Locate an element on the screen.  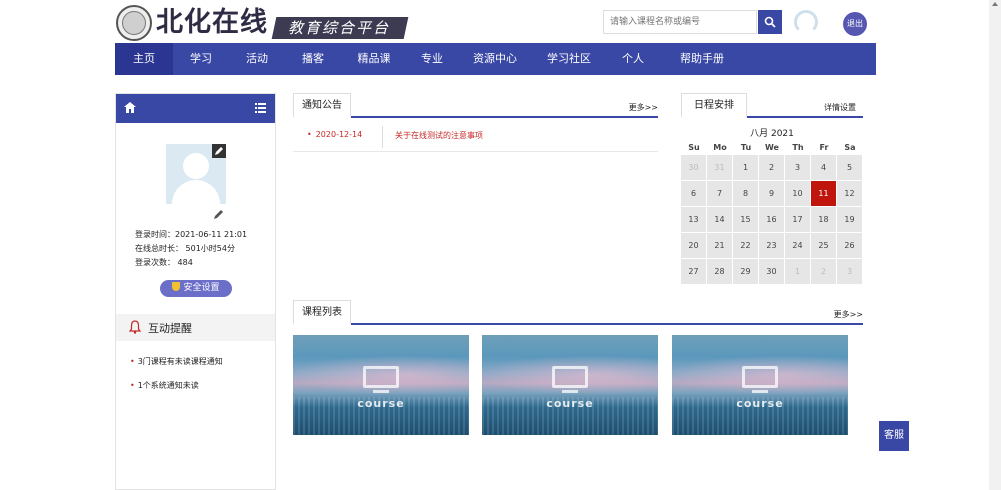
nav-item: 活动 is located at coordinates (257, 59).